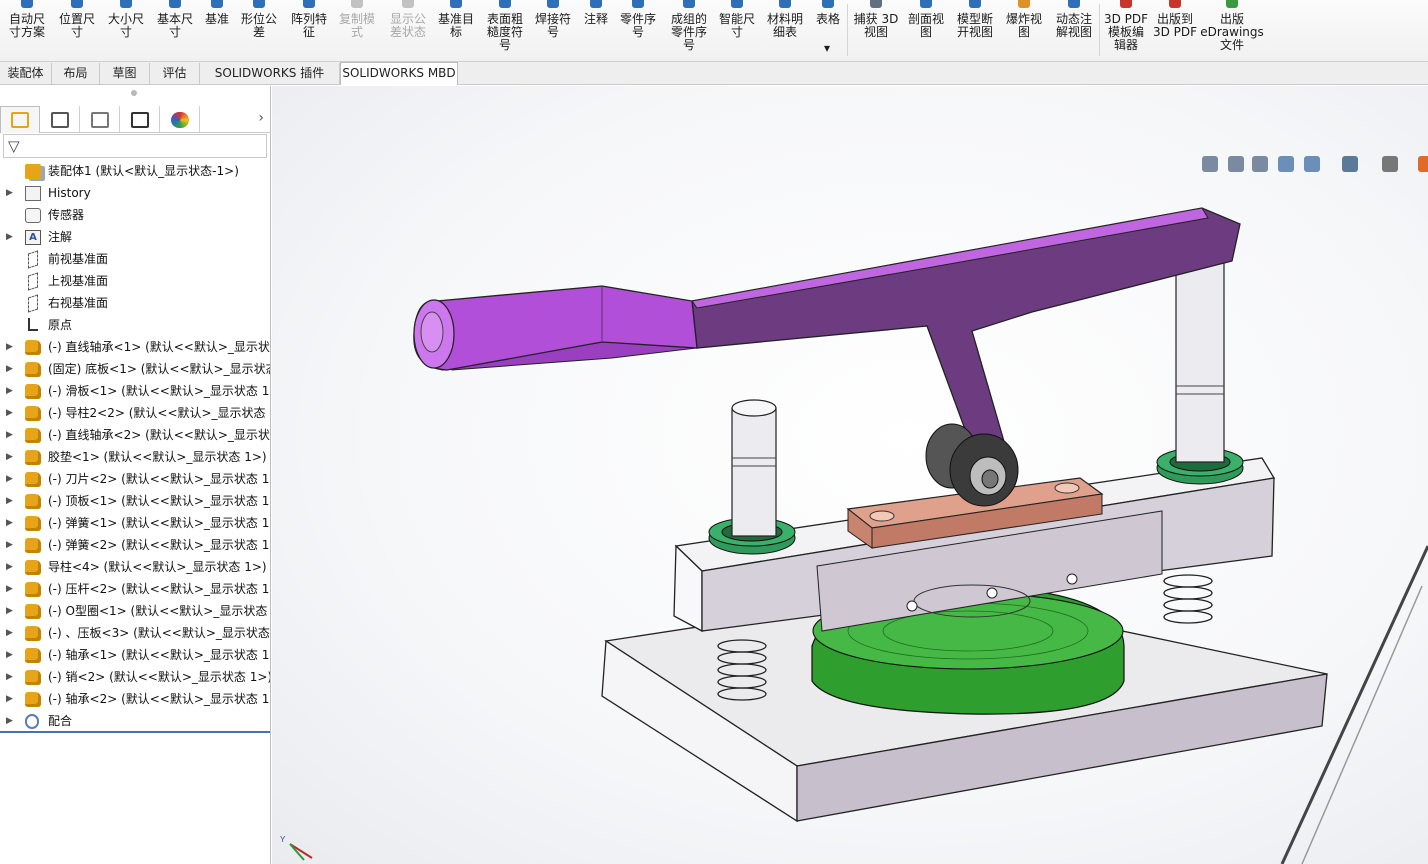  What do you see at coordinates (754, 468) in the screenshot?
I see `guide-post-left` at bounding box center [754, 468].